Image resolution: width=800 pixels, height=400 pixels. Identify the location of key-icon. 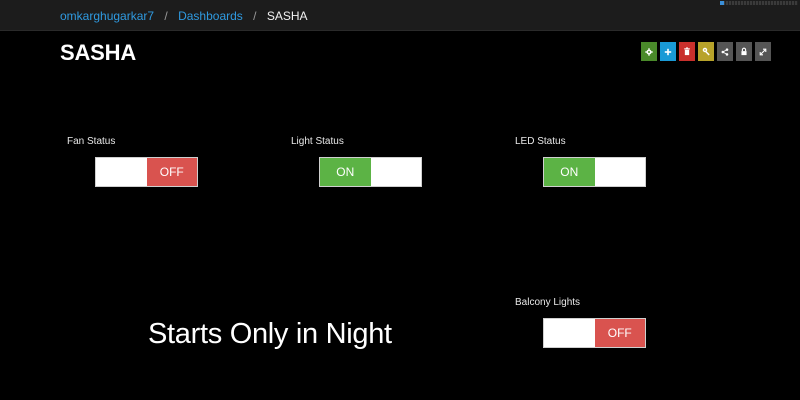
(706, 51).